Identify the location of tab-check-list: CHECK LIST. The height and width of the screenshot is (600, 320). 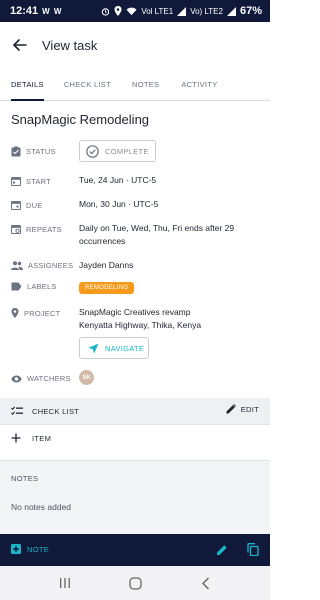
(87, 85).